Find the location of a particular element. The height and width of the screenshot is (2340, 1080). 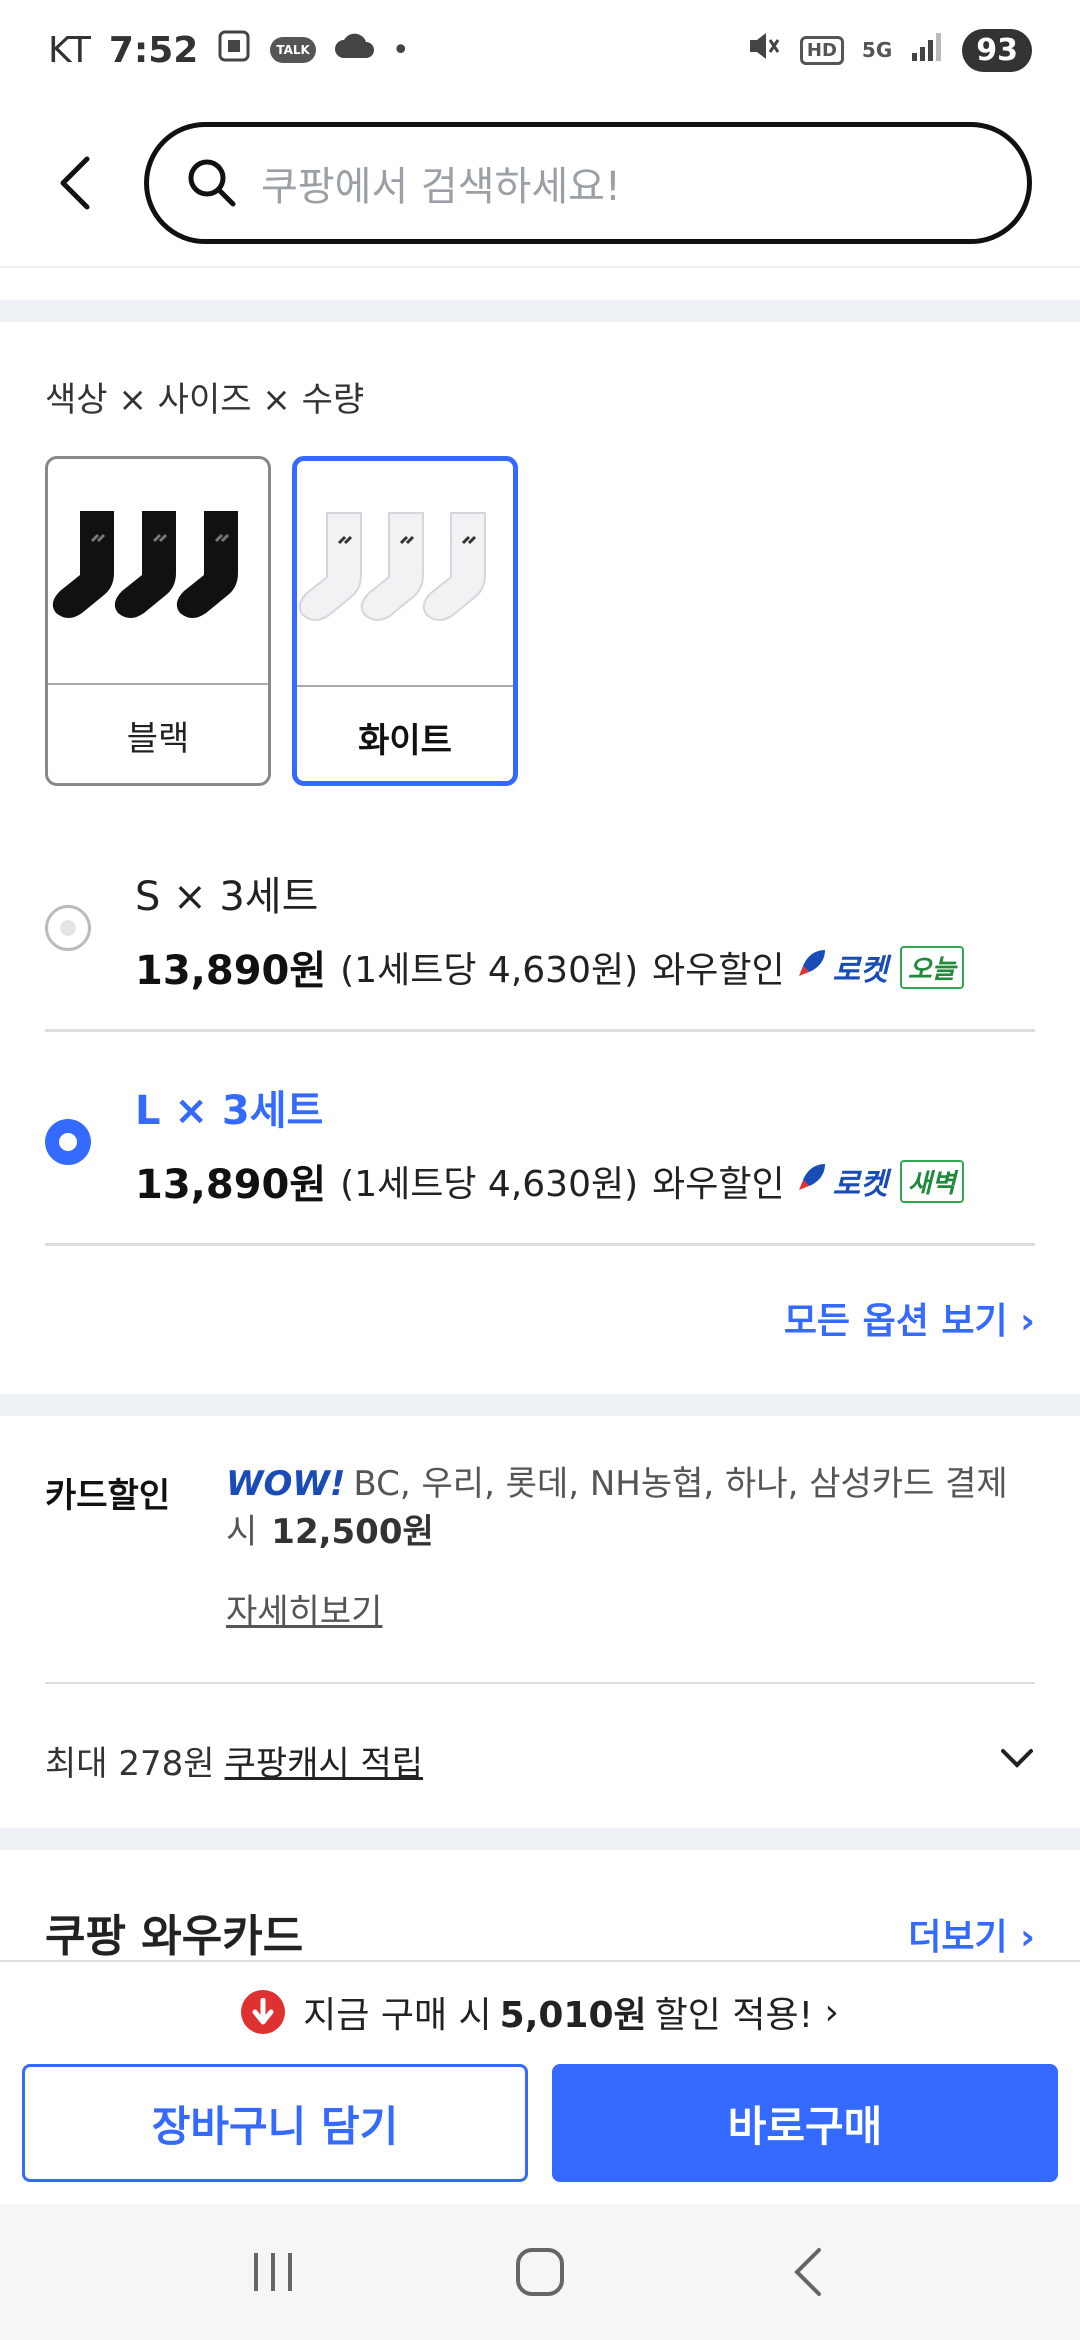

recent-apps-button is located at coordinates (273, 2272).